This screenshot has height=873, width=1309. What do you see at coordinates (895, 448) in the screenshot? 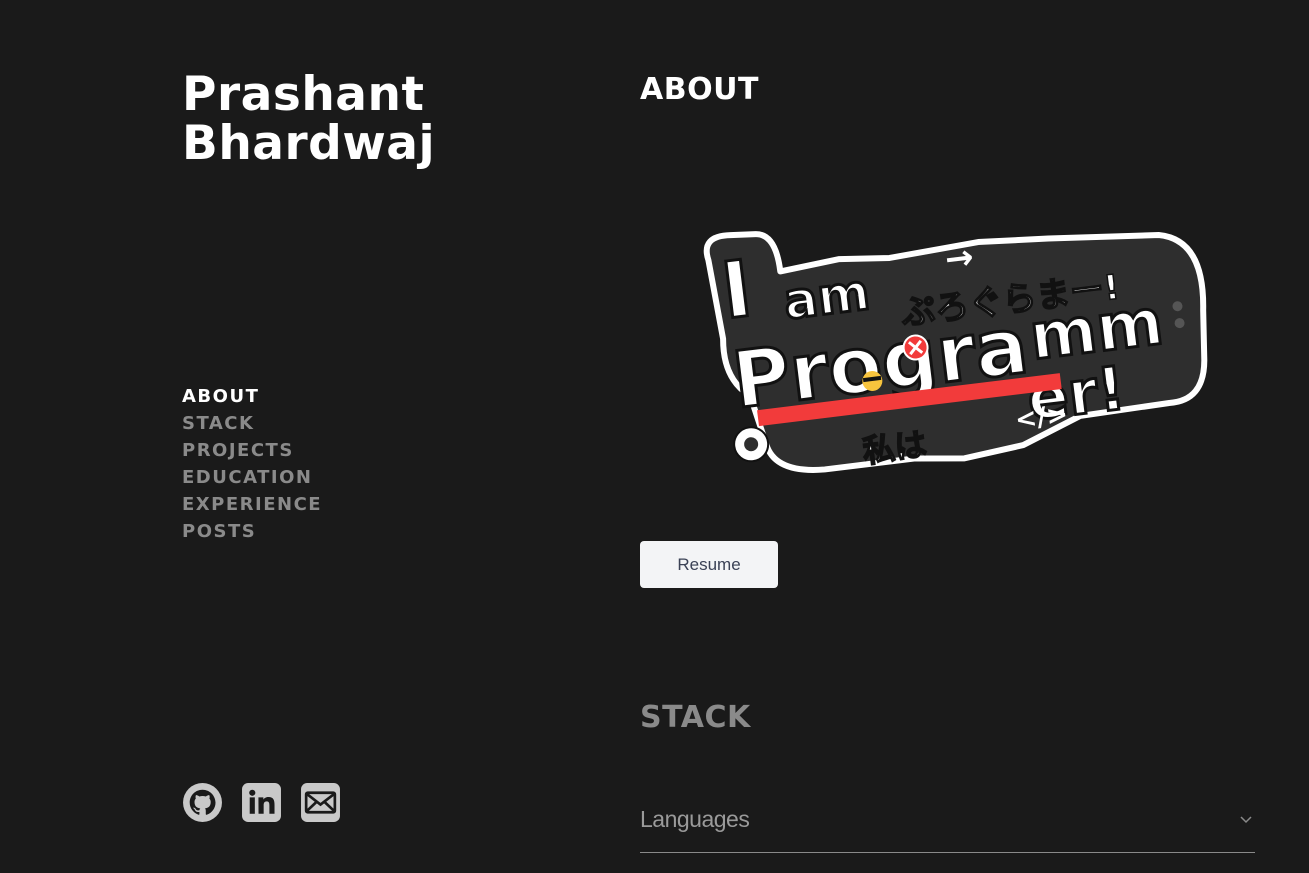
I see `svg-text: 私は` at bounding box center [895, 448].